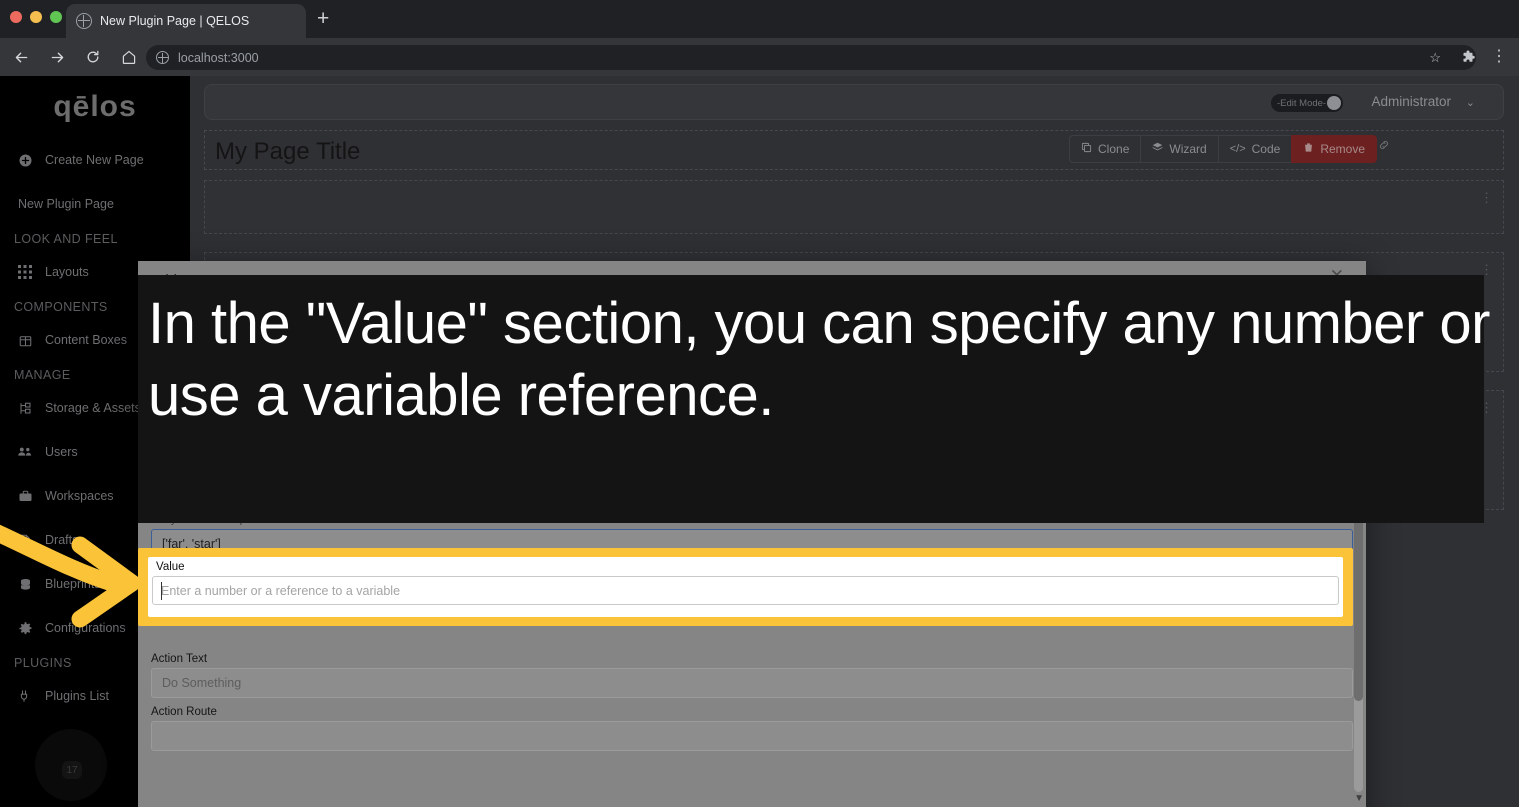  I want to click on close-window-button, so click(16, 17).